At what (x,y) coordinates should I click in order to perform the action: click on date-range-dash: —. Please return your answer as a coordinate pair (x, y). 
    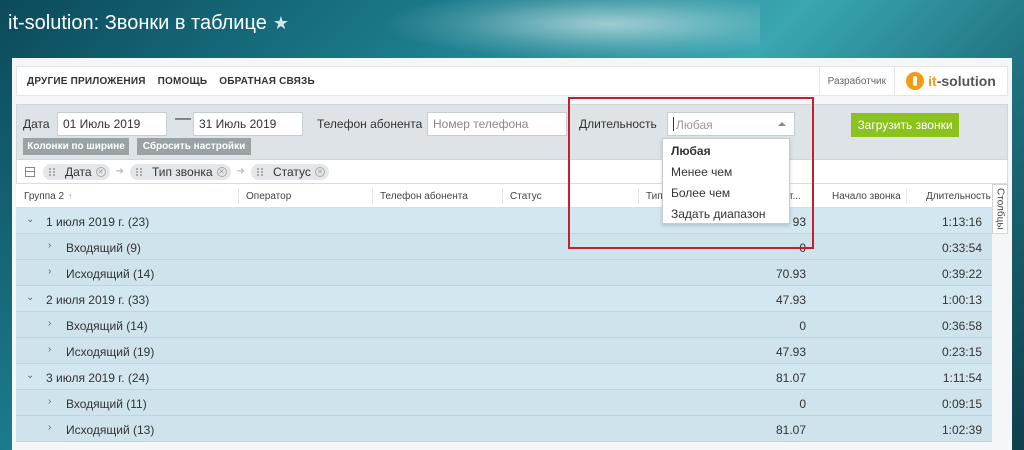
    Looking at the image, I should click on (183, 118).